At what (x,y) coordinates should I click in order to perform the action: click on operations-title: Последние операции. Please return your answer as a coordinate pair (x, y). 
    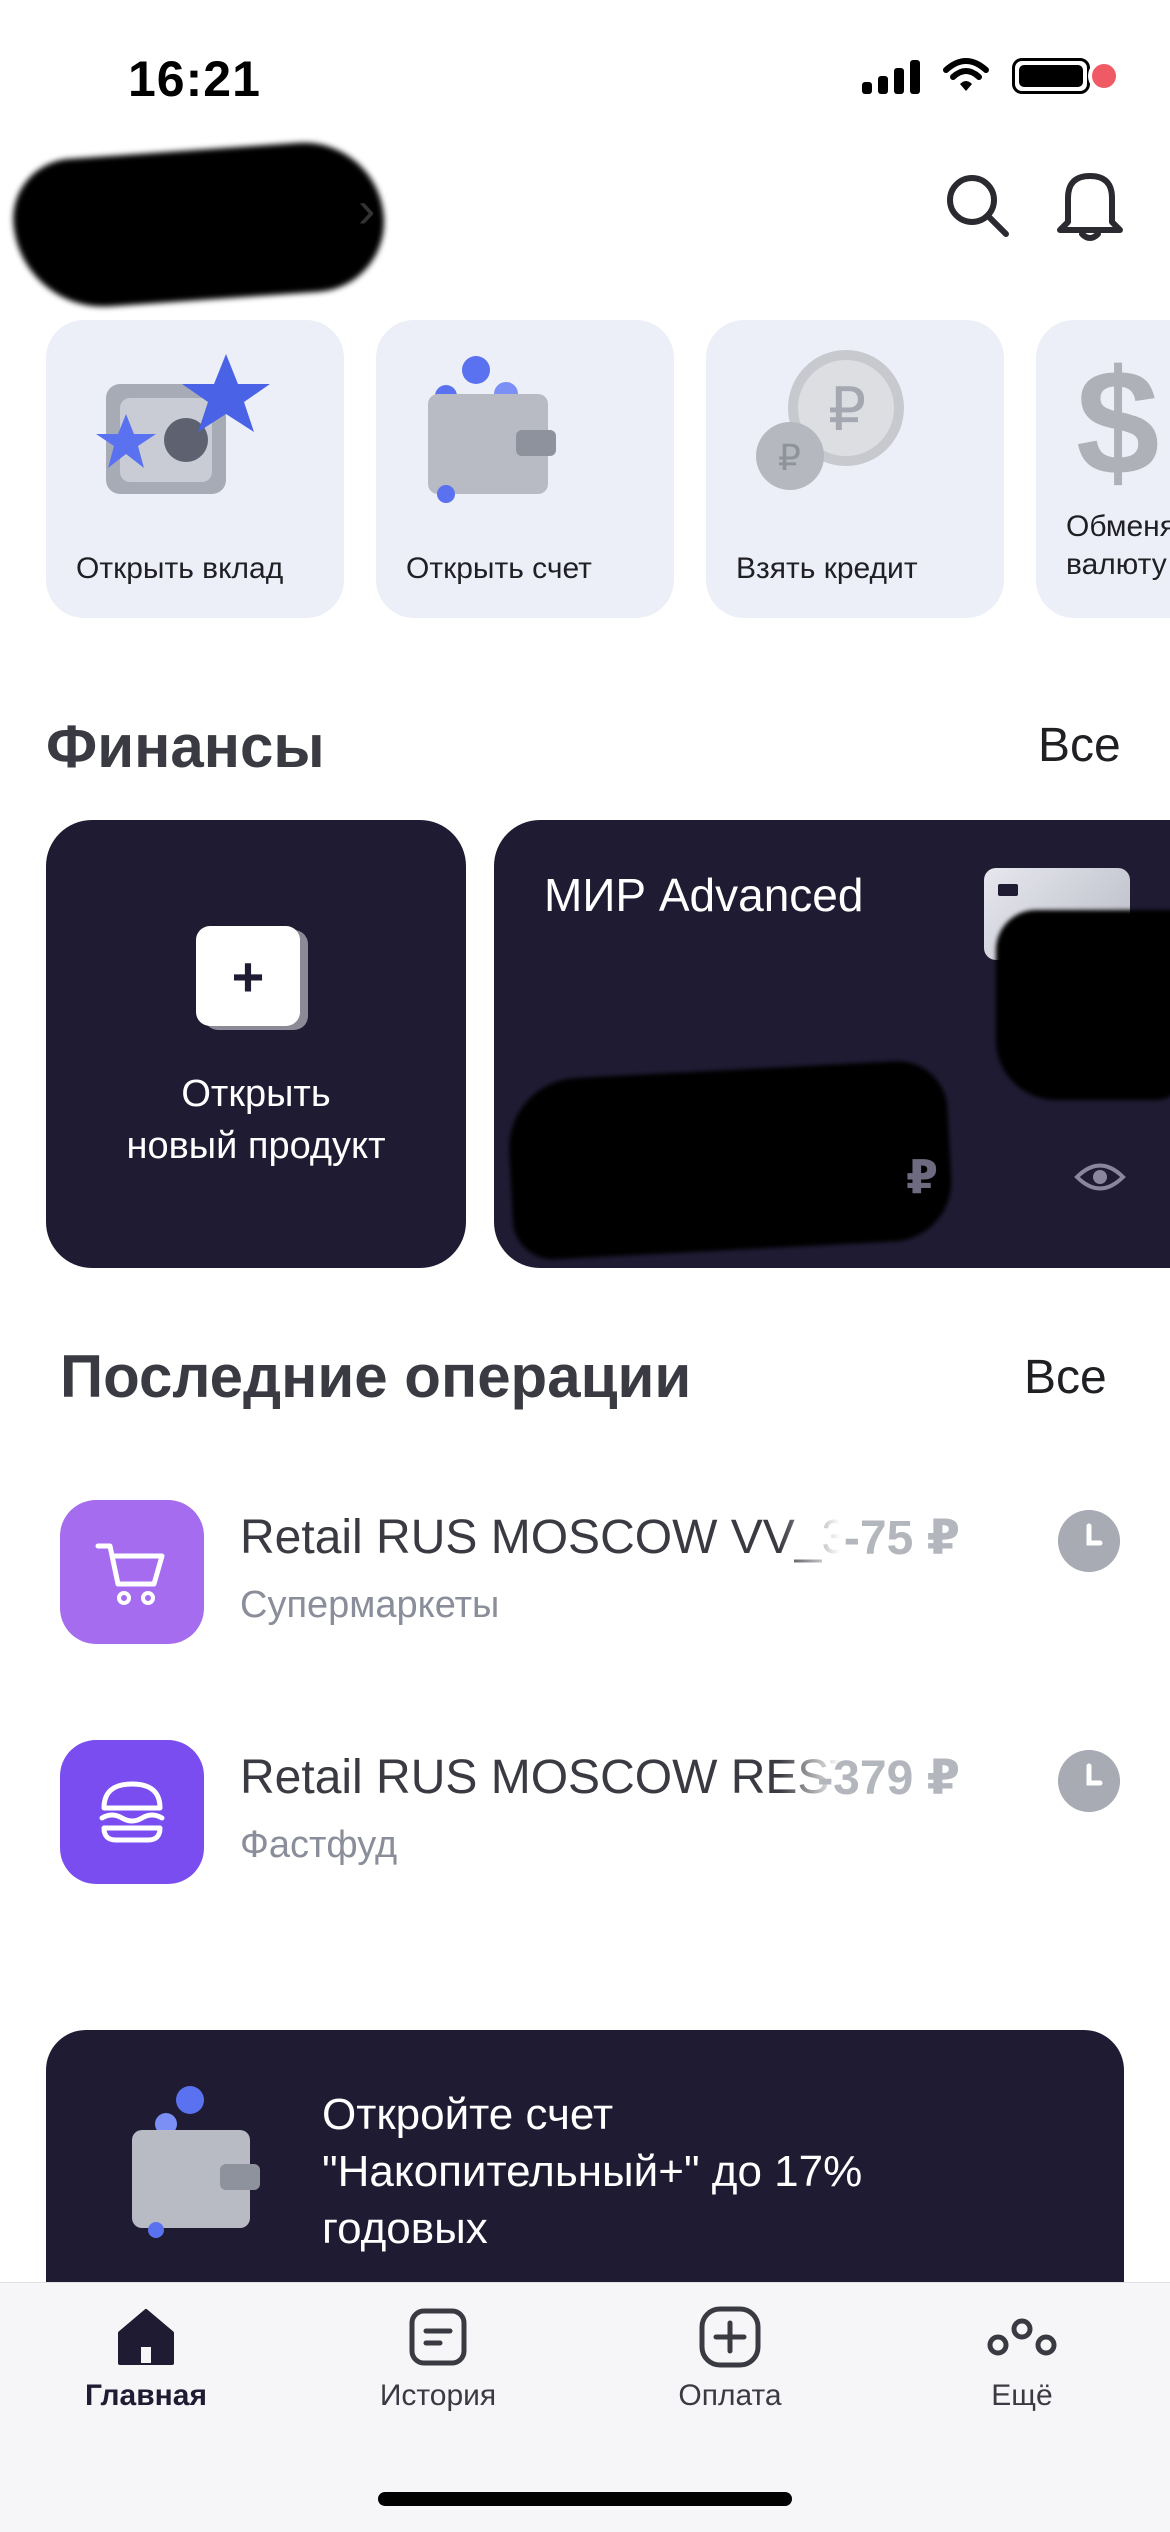
    Looking at the image, I should click on (376, 1376).